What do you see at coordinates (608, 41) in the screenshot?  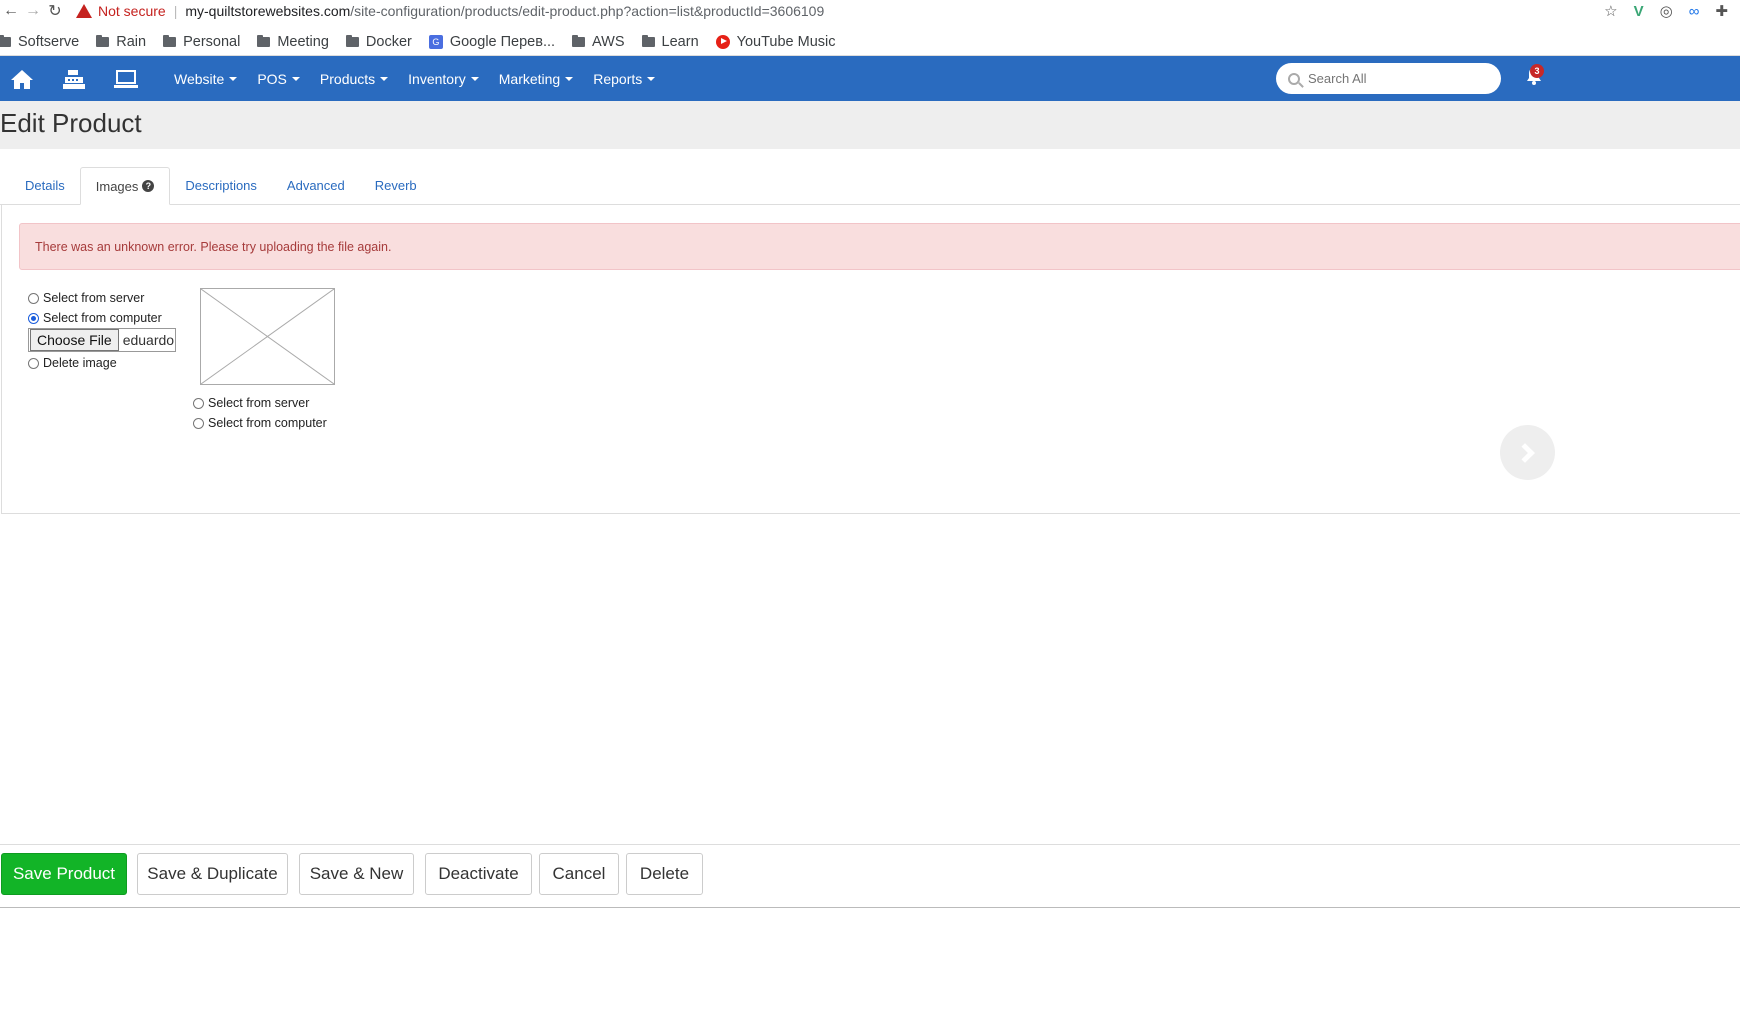 I see `bookmark-label: AWS` at bounding box center [608, 41].